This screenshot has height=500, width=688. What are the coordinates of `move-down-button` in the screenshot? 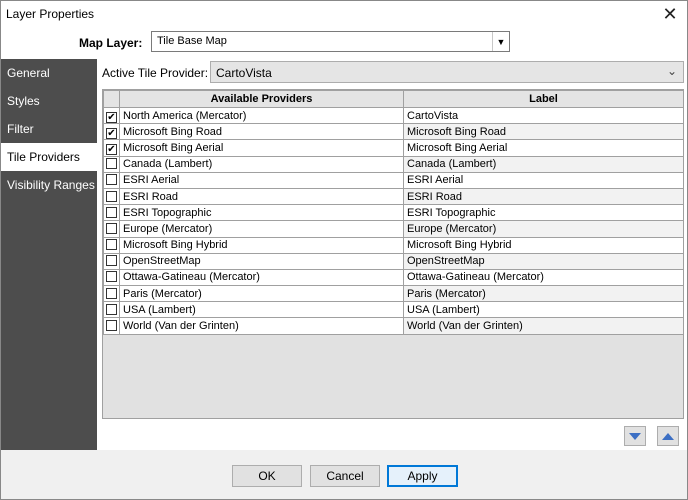 It's located at (635, 436).